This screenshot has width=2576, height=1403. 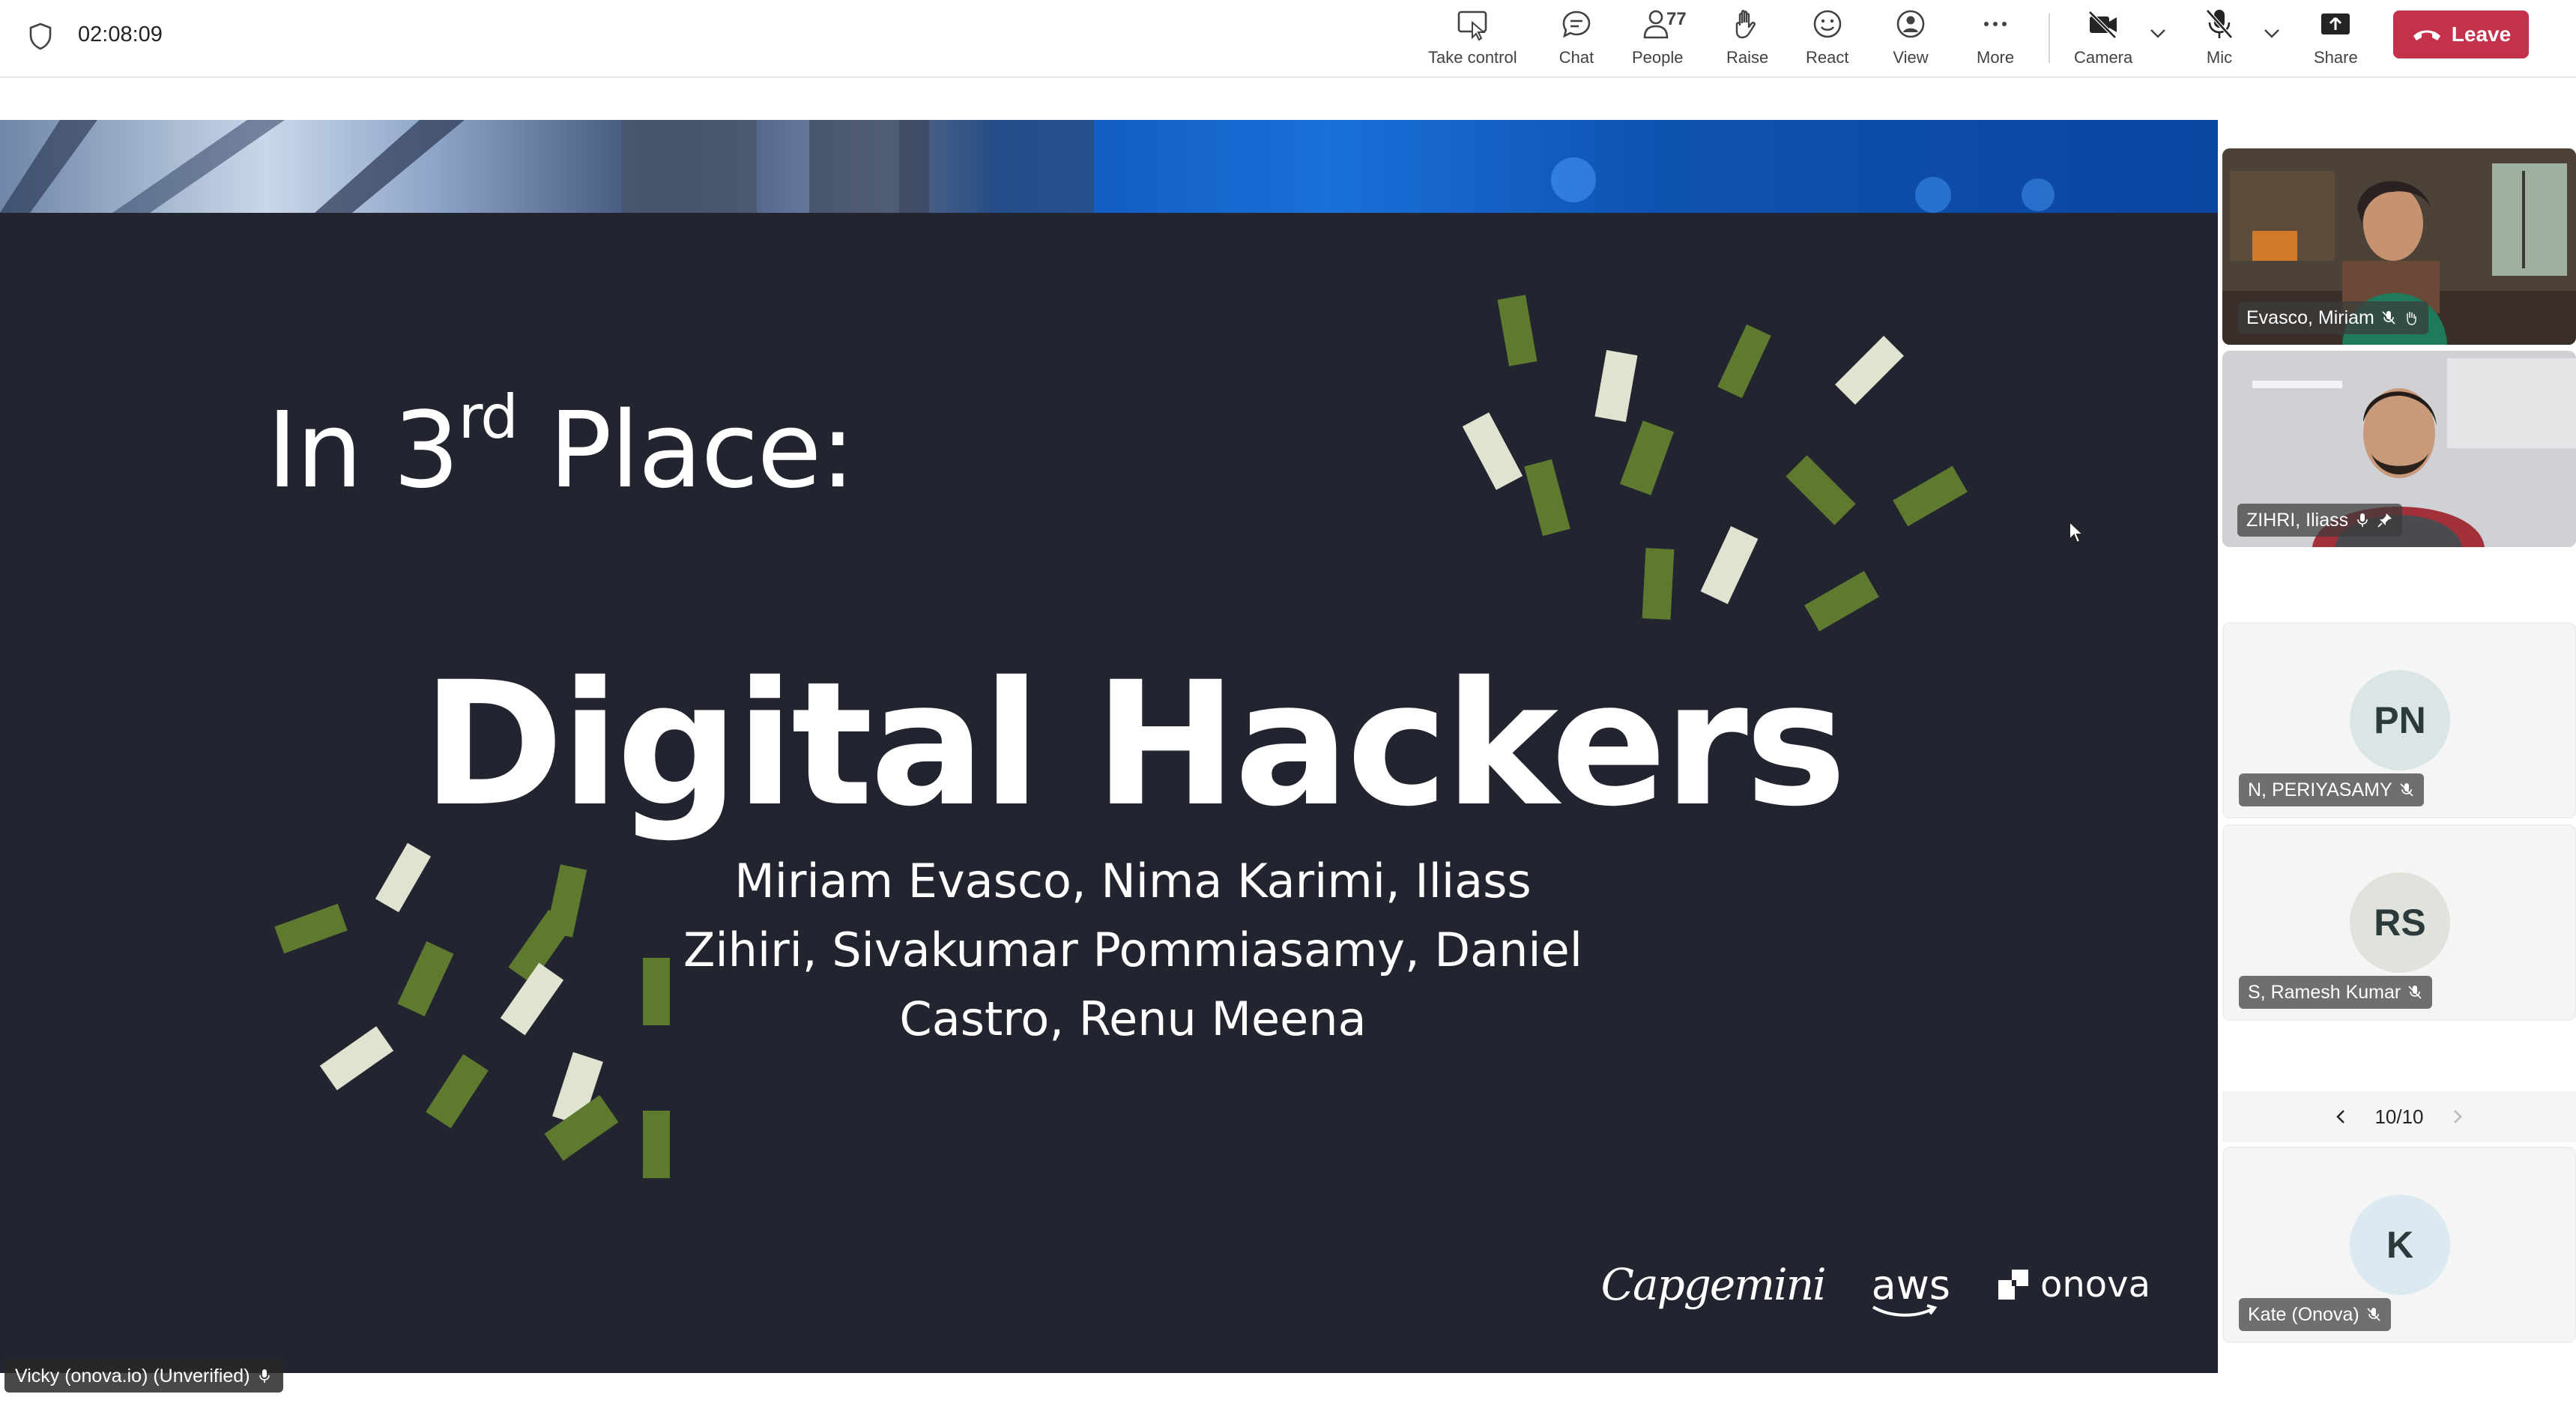 I want to click on participant-name-tag: S, Ramesh Kumar, so click(x=2336, y=992).